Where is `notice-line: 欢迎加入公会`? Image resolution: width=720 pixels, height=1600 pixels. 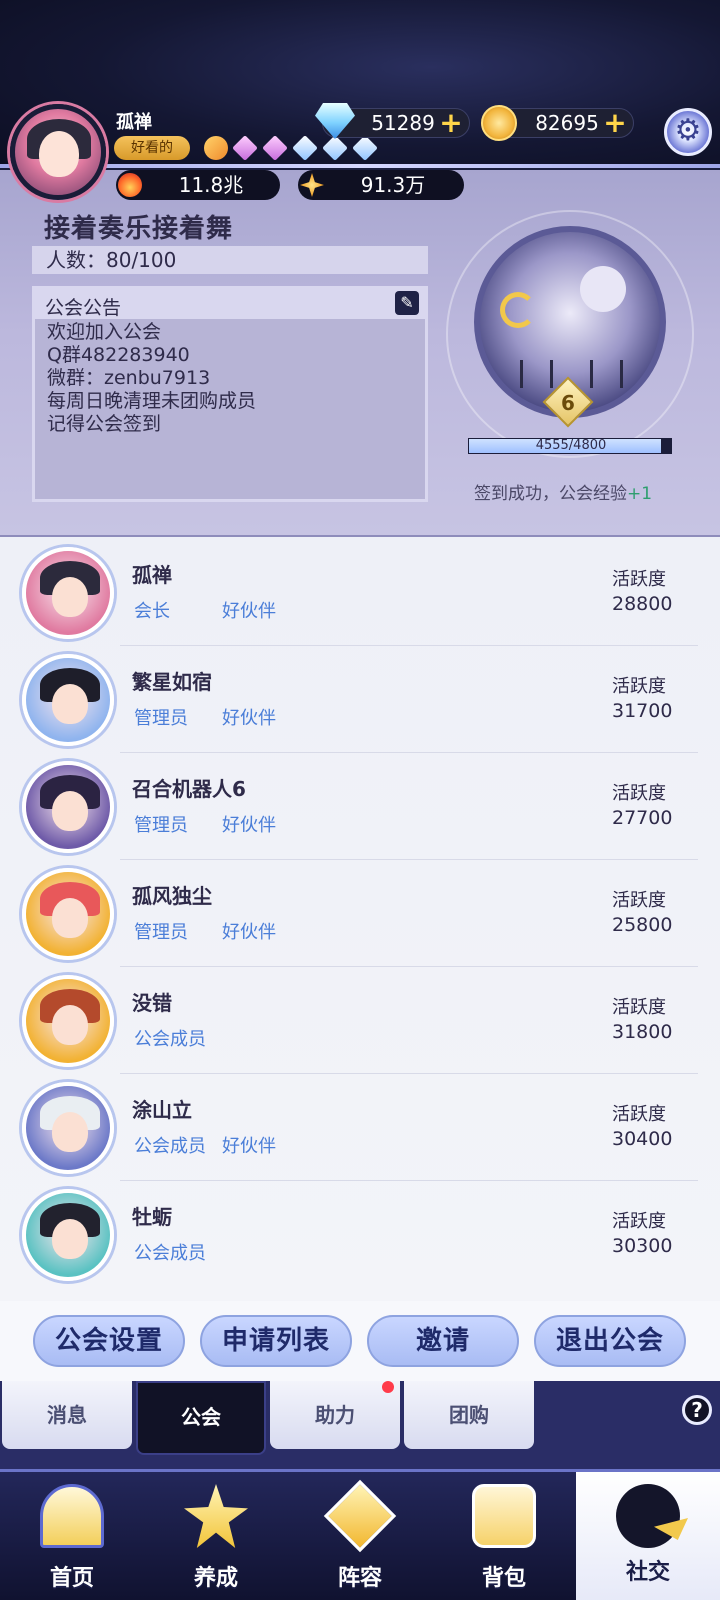 notice-line: 欢迎加入公会 is located at coordinates (104, 332).